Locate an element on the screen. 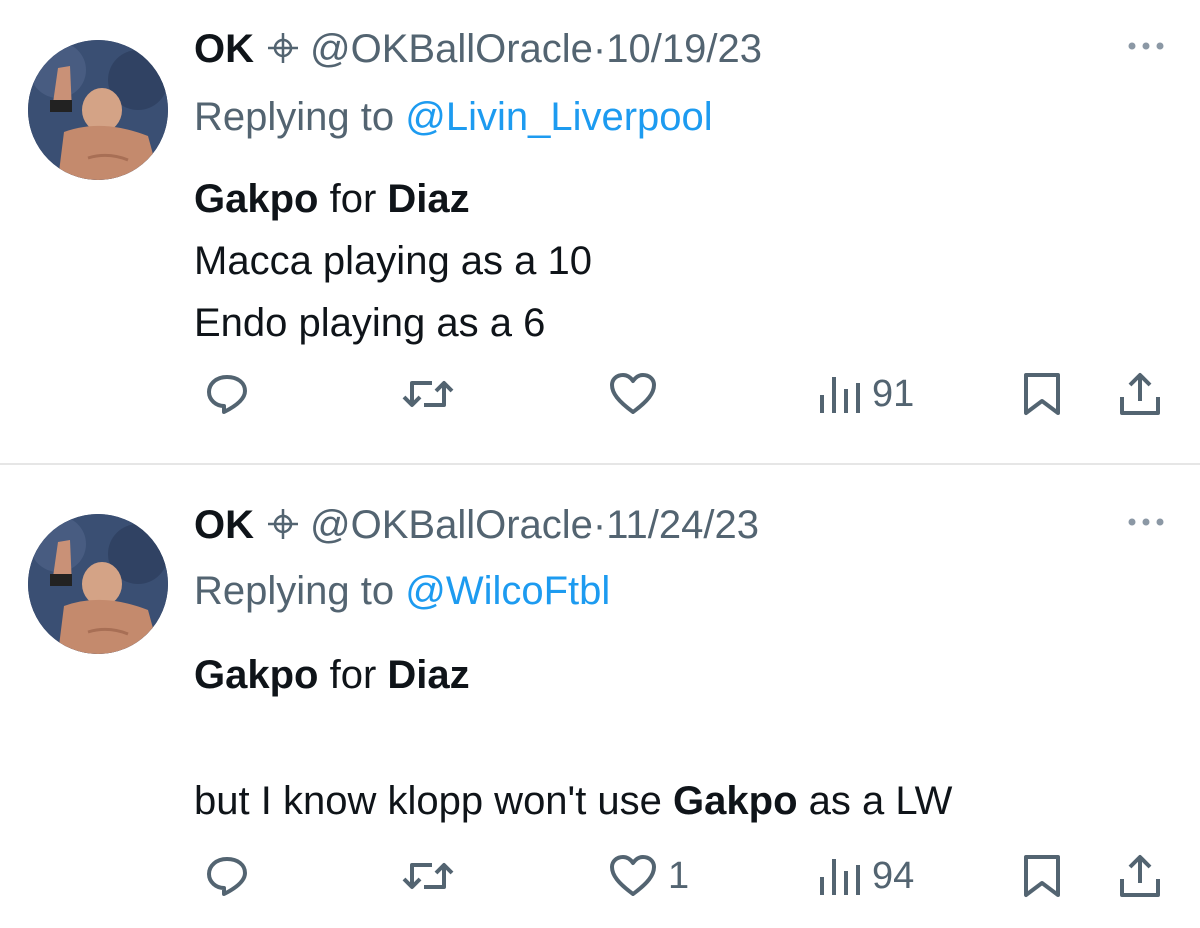  replying-to: Replying to @WilcoFtbl is located at coordinates (402, 591).